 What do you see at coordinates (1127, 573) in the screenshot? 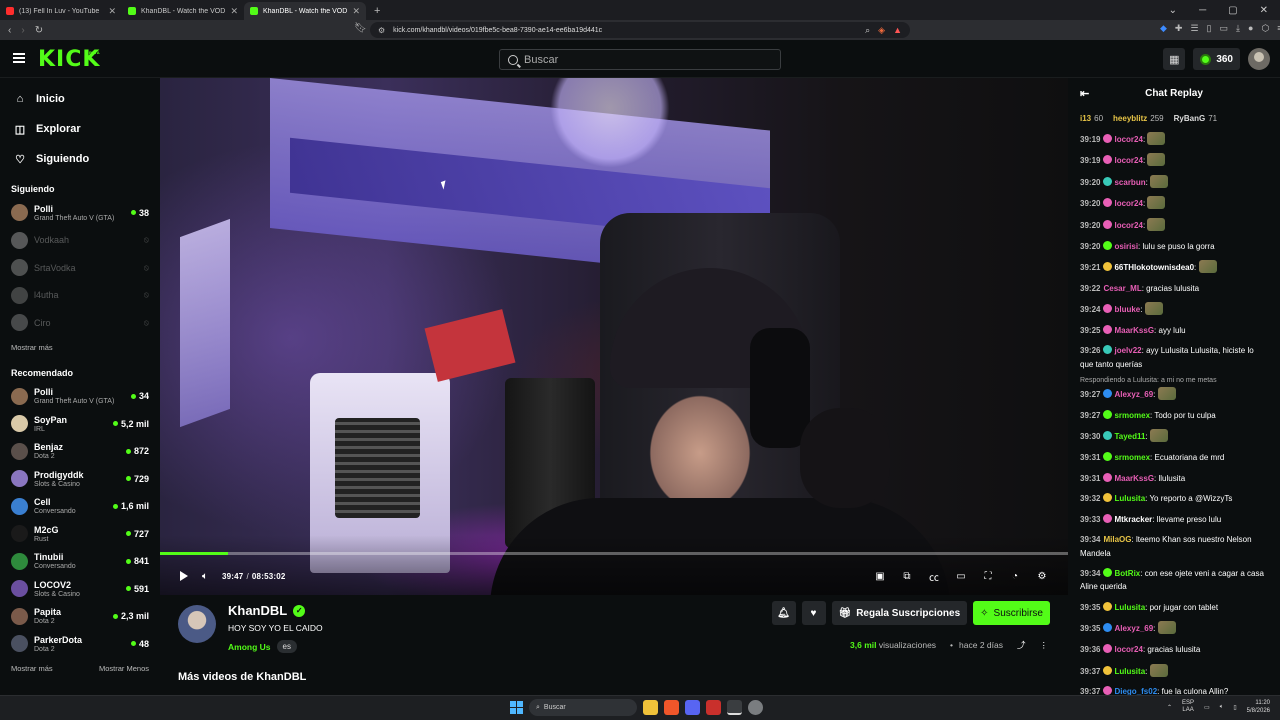
I see `message-username: BotRix` at bounding box center [1127, 573].